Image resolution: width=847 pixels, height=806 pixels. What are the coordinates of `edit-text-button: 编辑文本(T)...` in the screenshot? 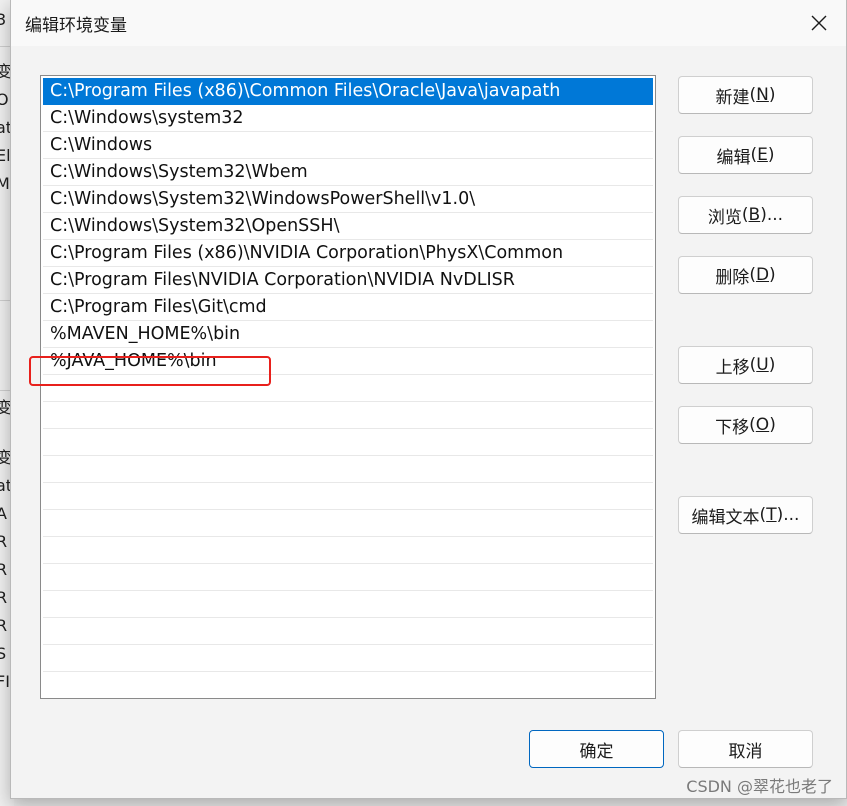 It's located at (745, 515).